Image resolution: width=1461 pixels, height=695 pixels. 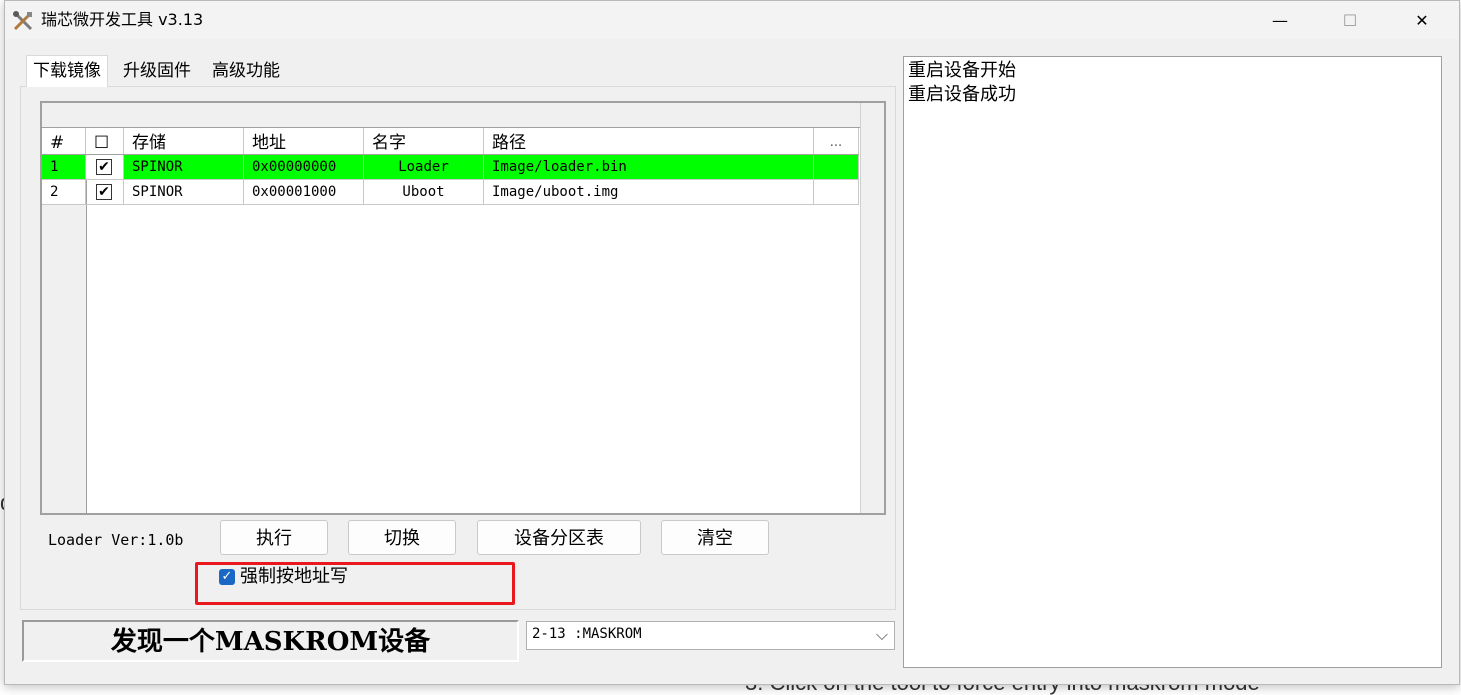 What do you see at coordinates (402, 537) in the screenshot?
I see `switch-button: 切换` at bounding box center [402, 537].